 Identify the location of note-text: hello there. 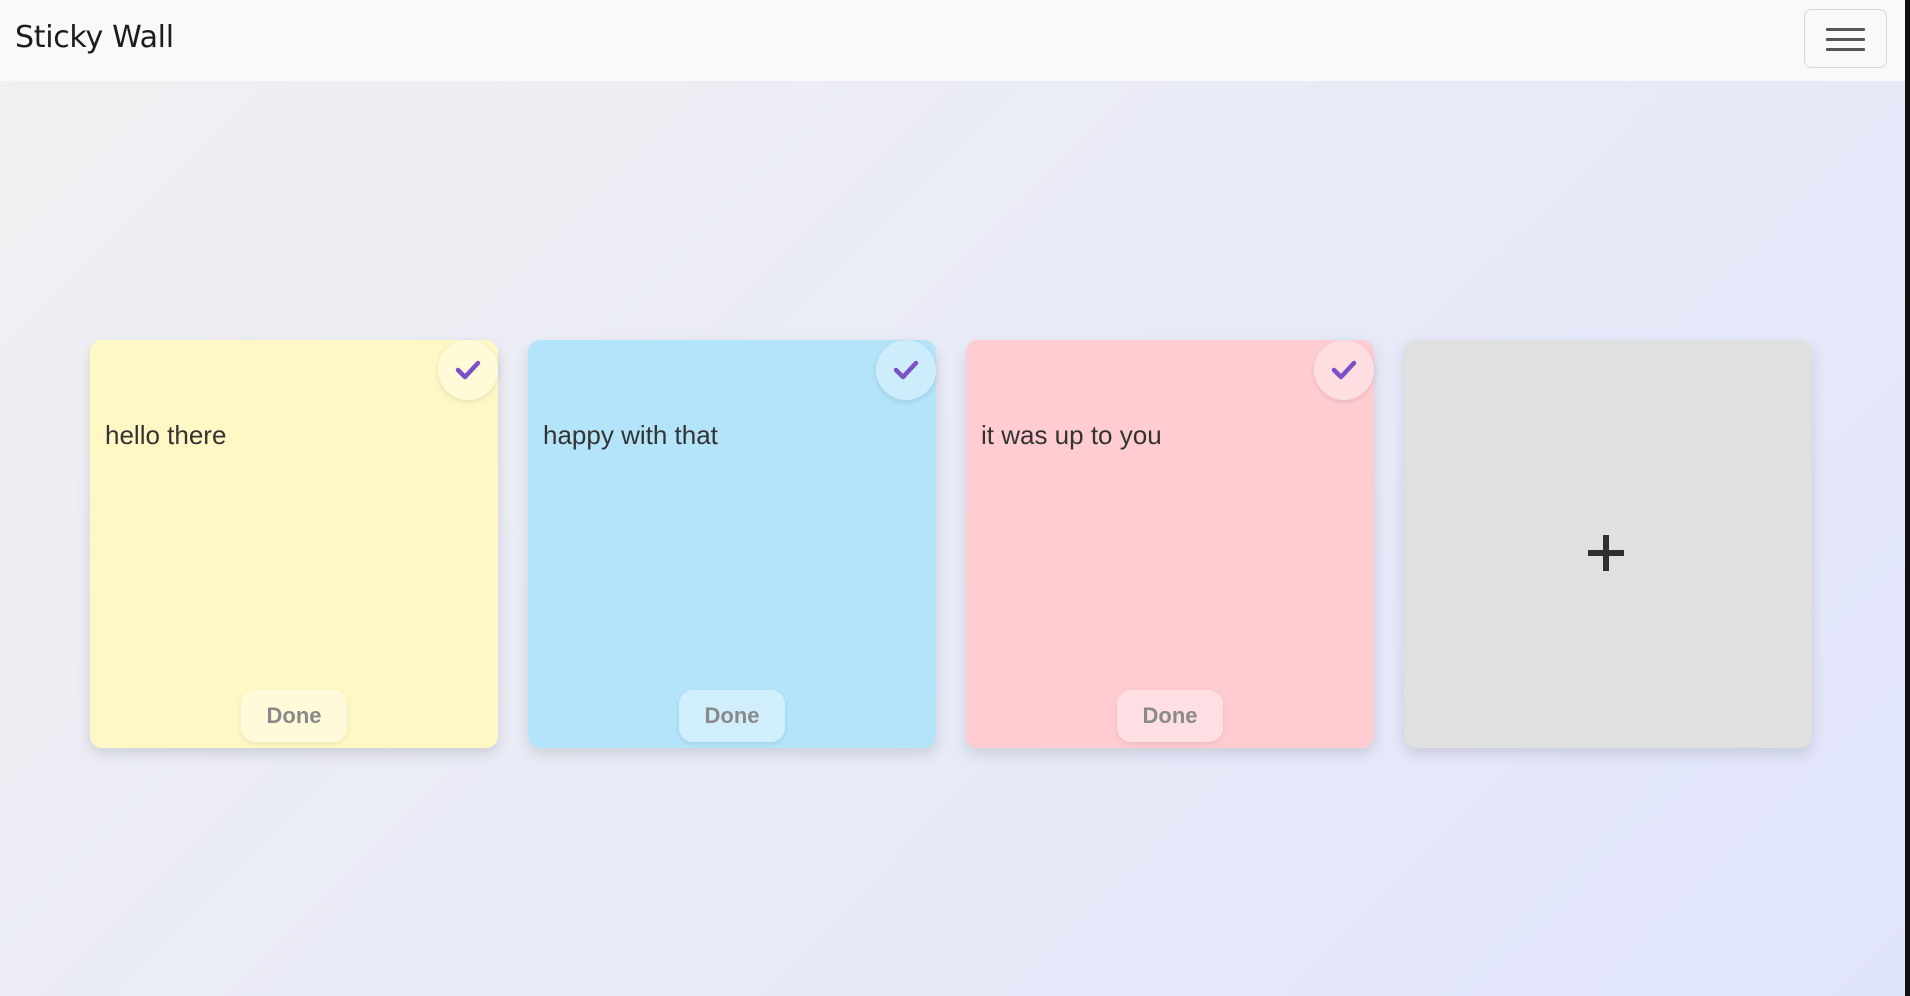
(165, 435).